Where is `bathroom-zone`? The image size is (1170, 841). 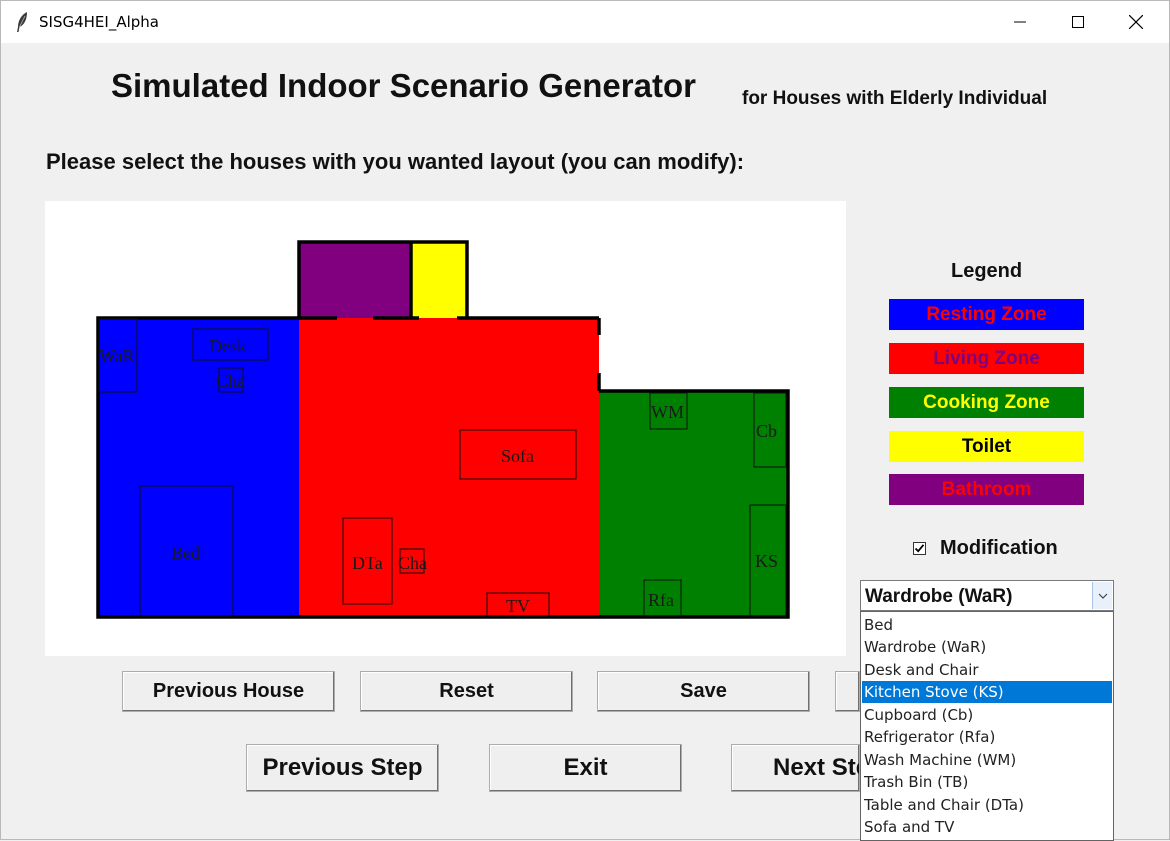
bathroom-zone is located at coordinates (355, 280).